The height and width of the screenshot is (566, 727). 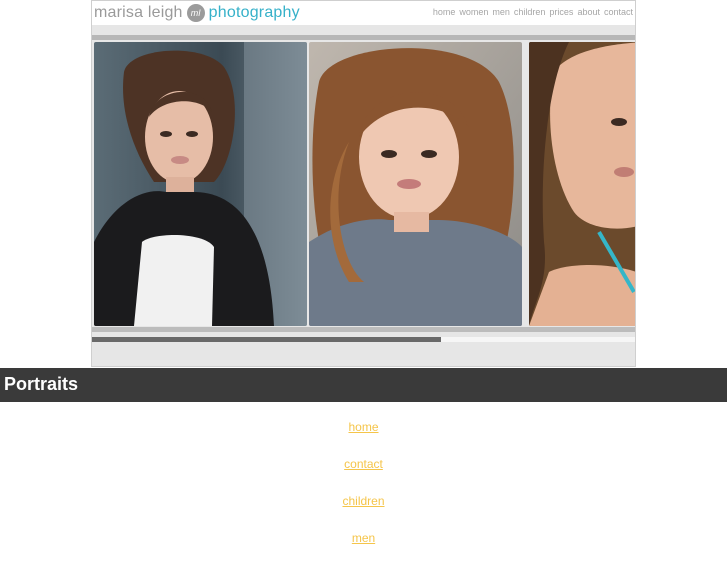 I want to click on logo-word: photography, so click(x=254, y=12).